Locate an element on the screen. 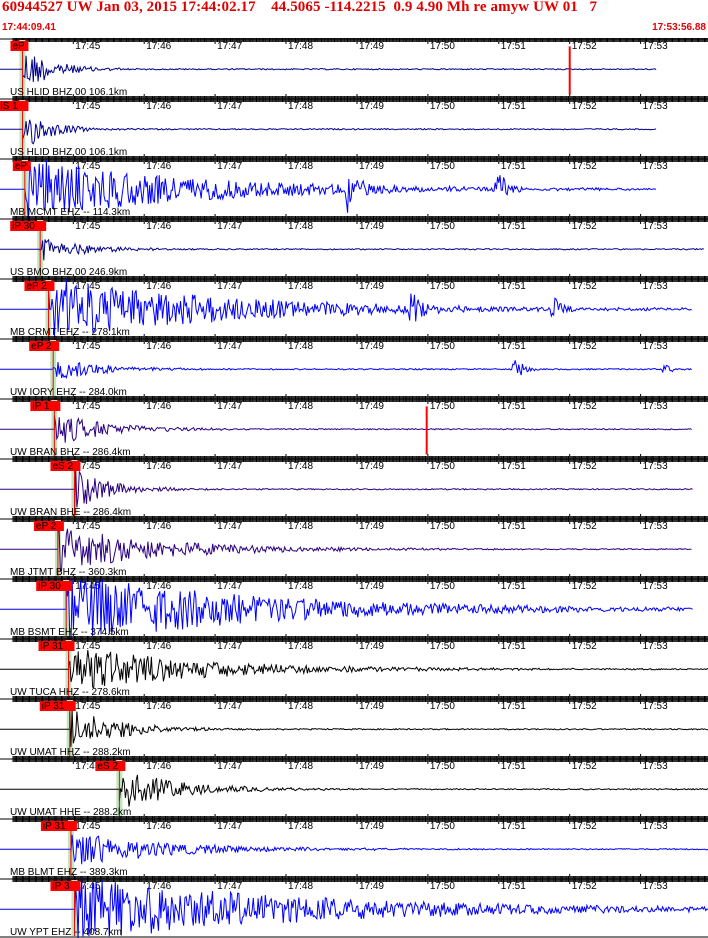 The image size is (708, 938). pick-label: iP 1 is located at coordinates (40, 406).